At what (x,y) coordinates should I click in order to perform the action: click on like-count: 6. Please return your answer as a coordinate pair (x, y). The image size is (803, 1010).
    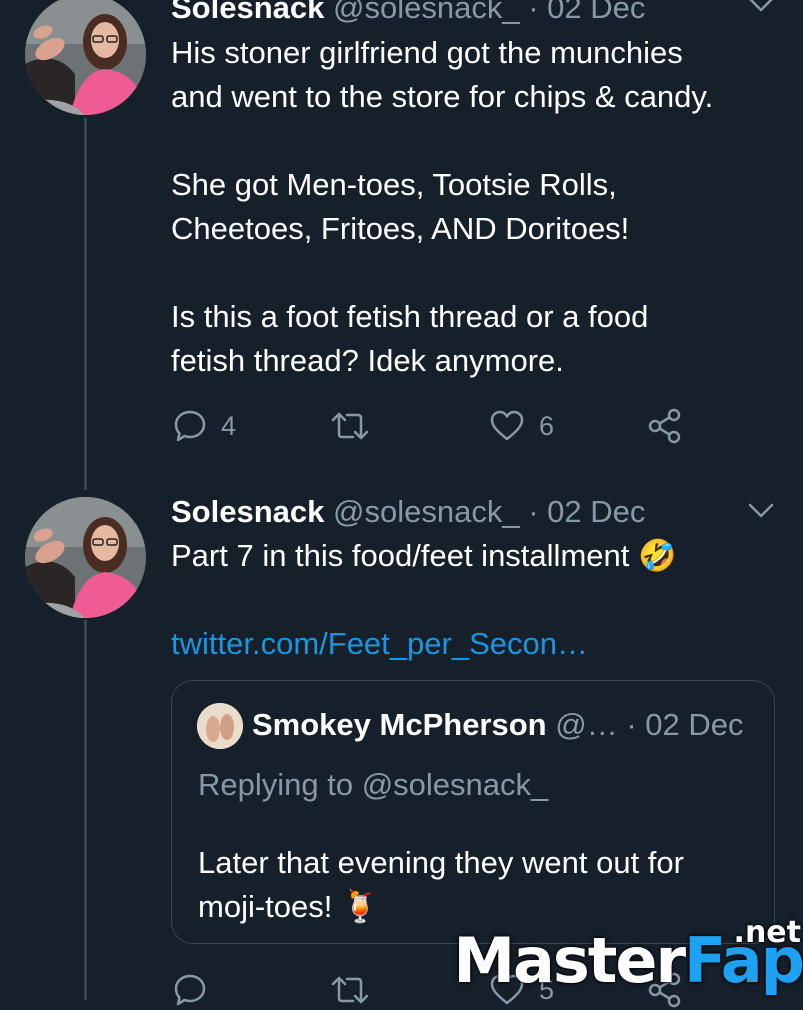
    Looking at the image, I should click on (547, 425).